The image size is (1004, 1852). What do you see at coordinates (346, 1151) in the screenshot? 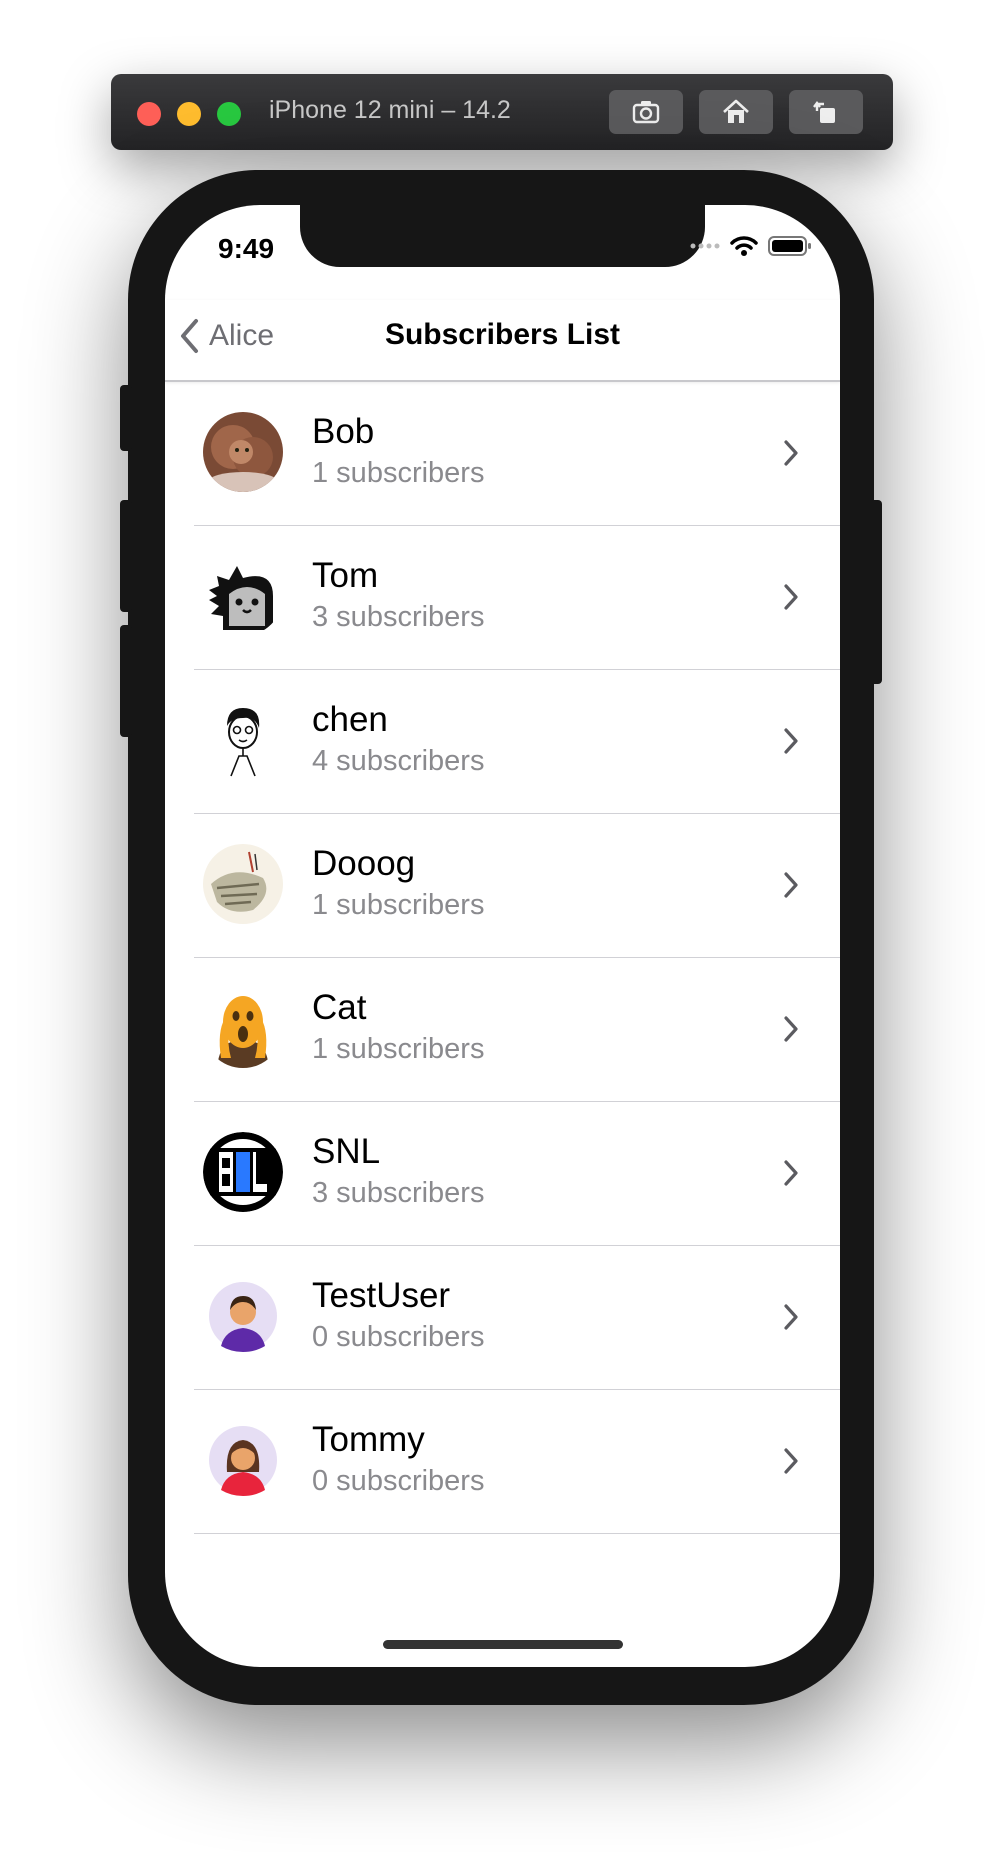
I see `subscriber-name: SNL` at bounding box center [346, 1151].